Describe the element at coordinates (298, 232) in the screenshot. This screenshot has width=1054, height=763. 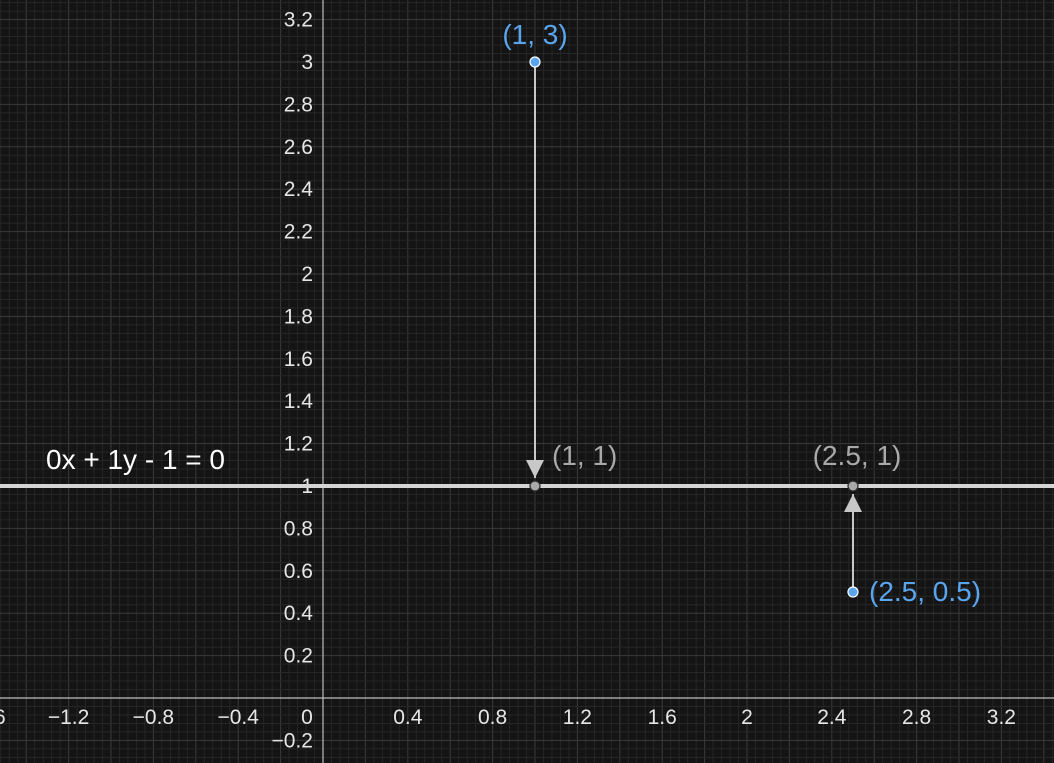
I see `y-tick-label: 2.2` at that location.